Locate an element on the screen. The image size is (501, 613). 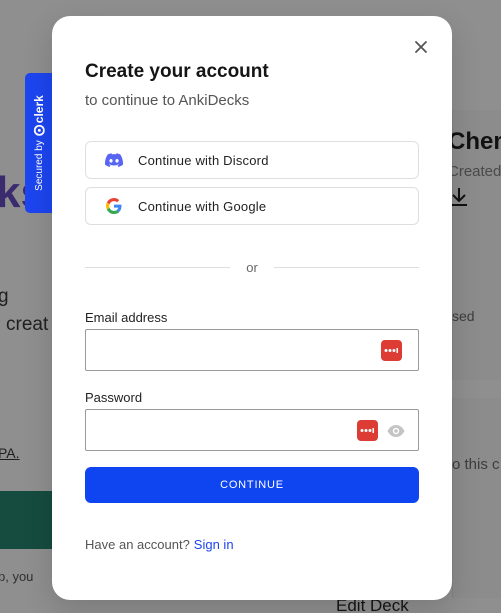
password-field is located at coordinates (216, 430).